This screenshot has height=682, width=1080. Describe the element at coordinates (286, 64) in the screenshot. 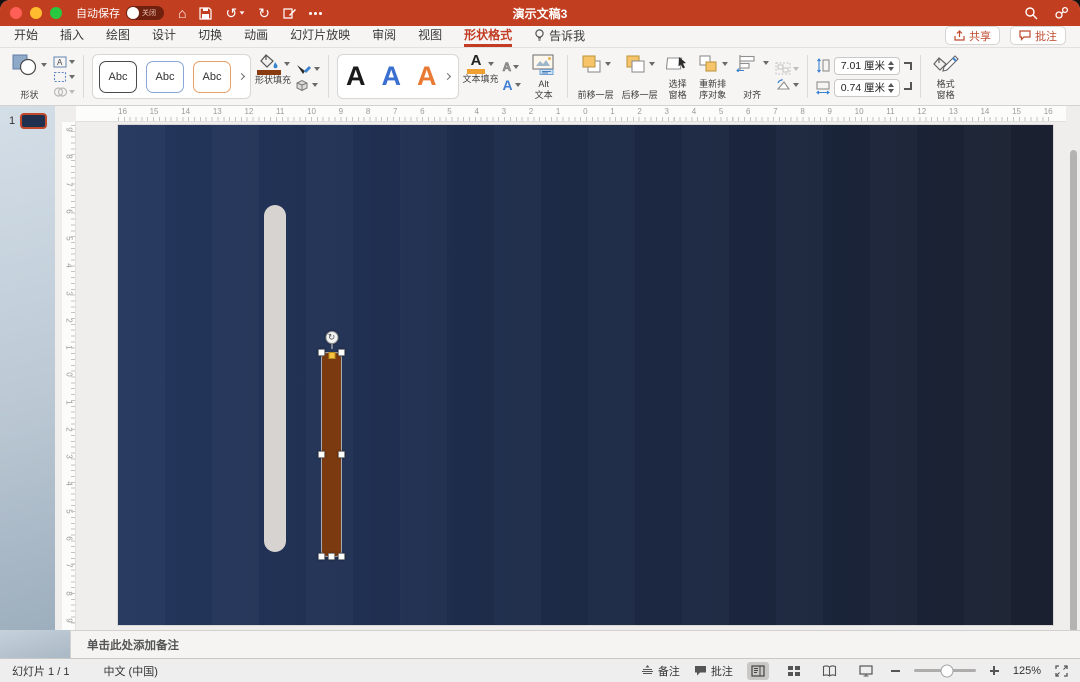

I see `shape-fill-dropdown-icon` at that location.